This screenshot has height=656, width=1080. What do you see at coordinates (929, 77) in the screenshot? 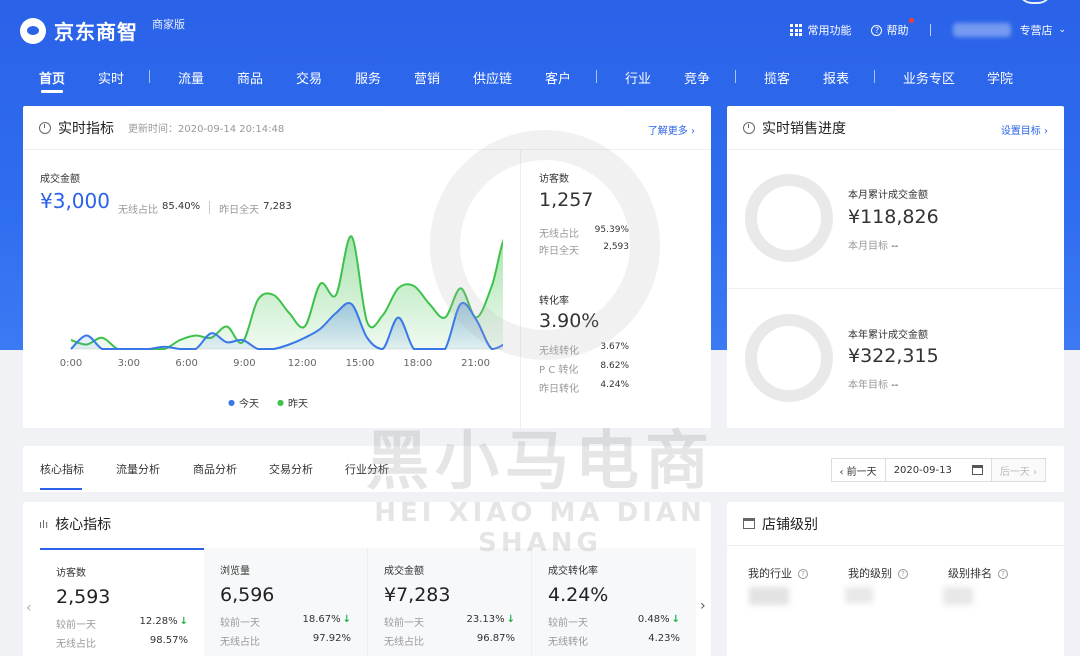
I see `nav-business-zone: 业务专区` at bounding box center [929, 77].